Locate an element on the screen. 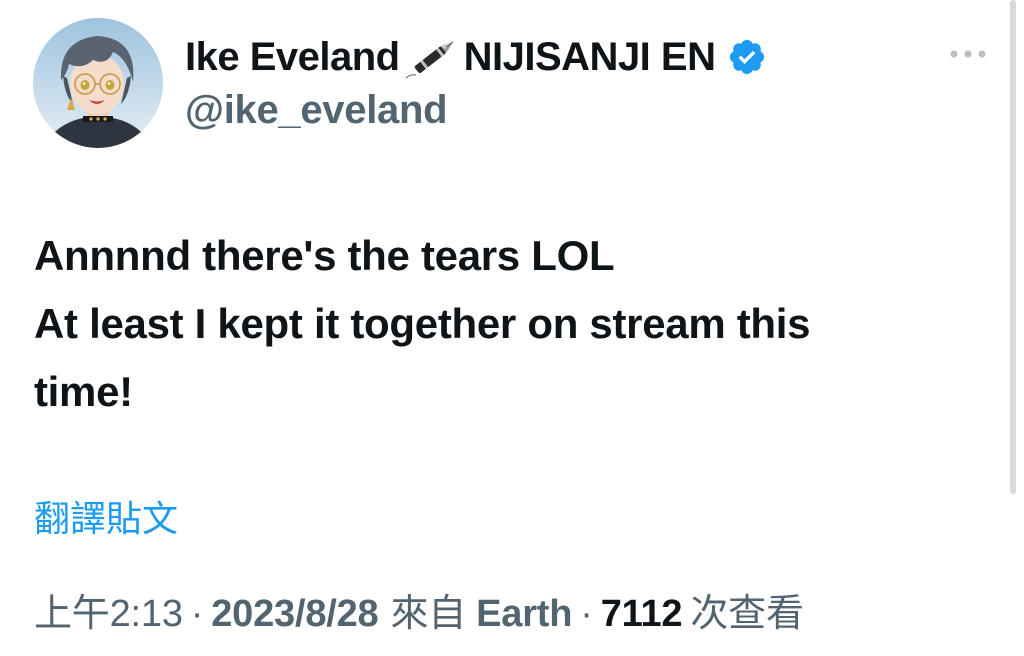 The width and height of the screenshot is (1024, 656). more-options-icon is located at coordinates (968, 54).